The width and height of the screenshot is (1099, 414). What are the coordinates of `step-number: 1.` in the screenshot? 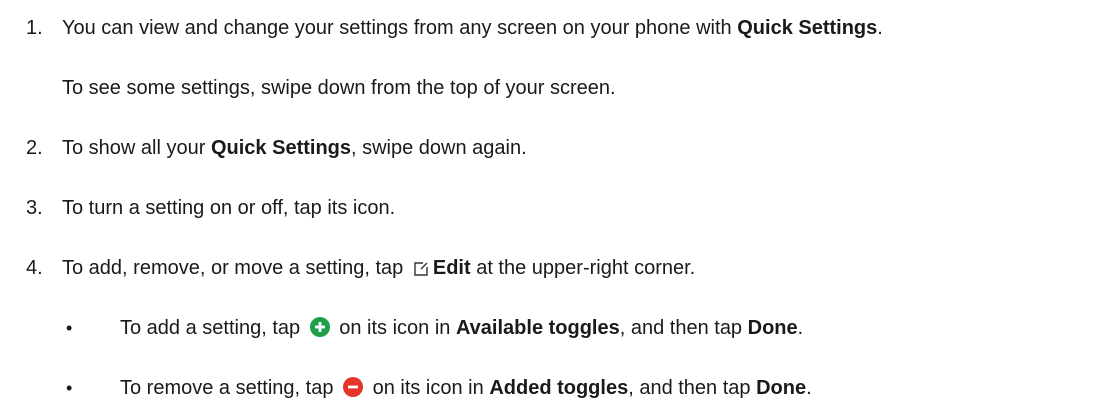 It's located at (34, 28).